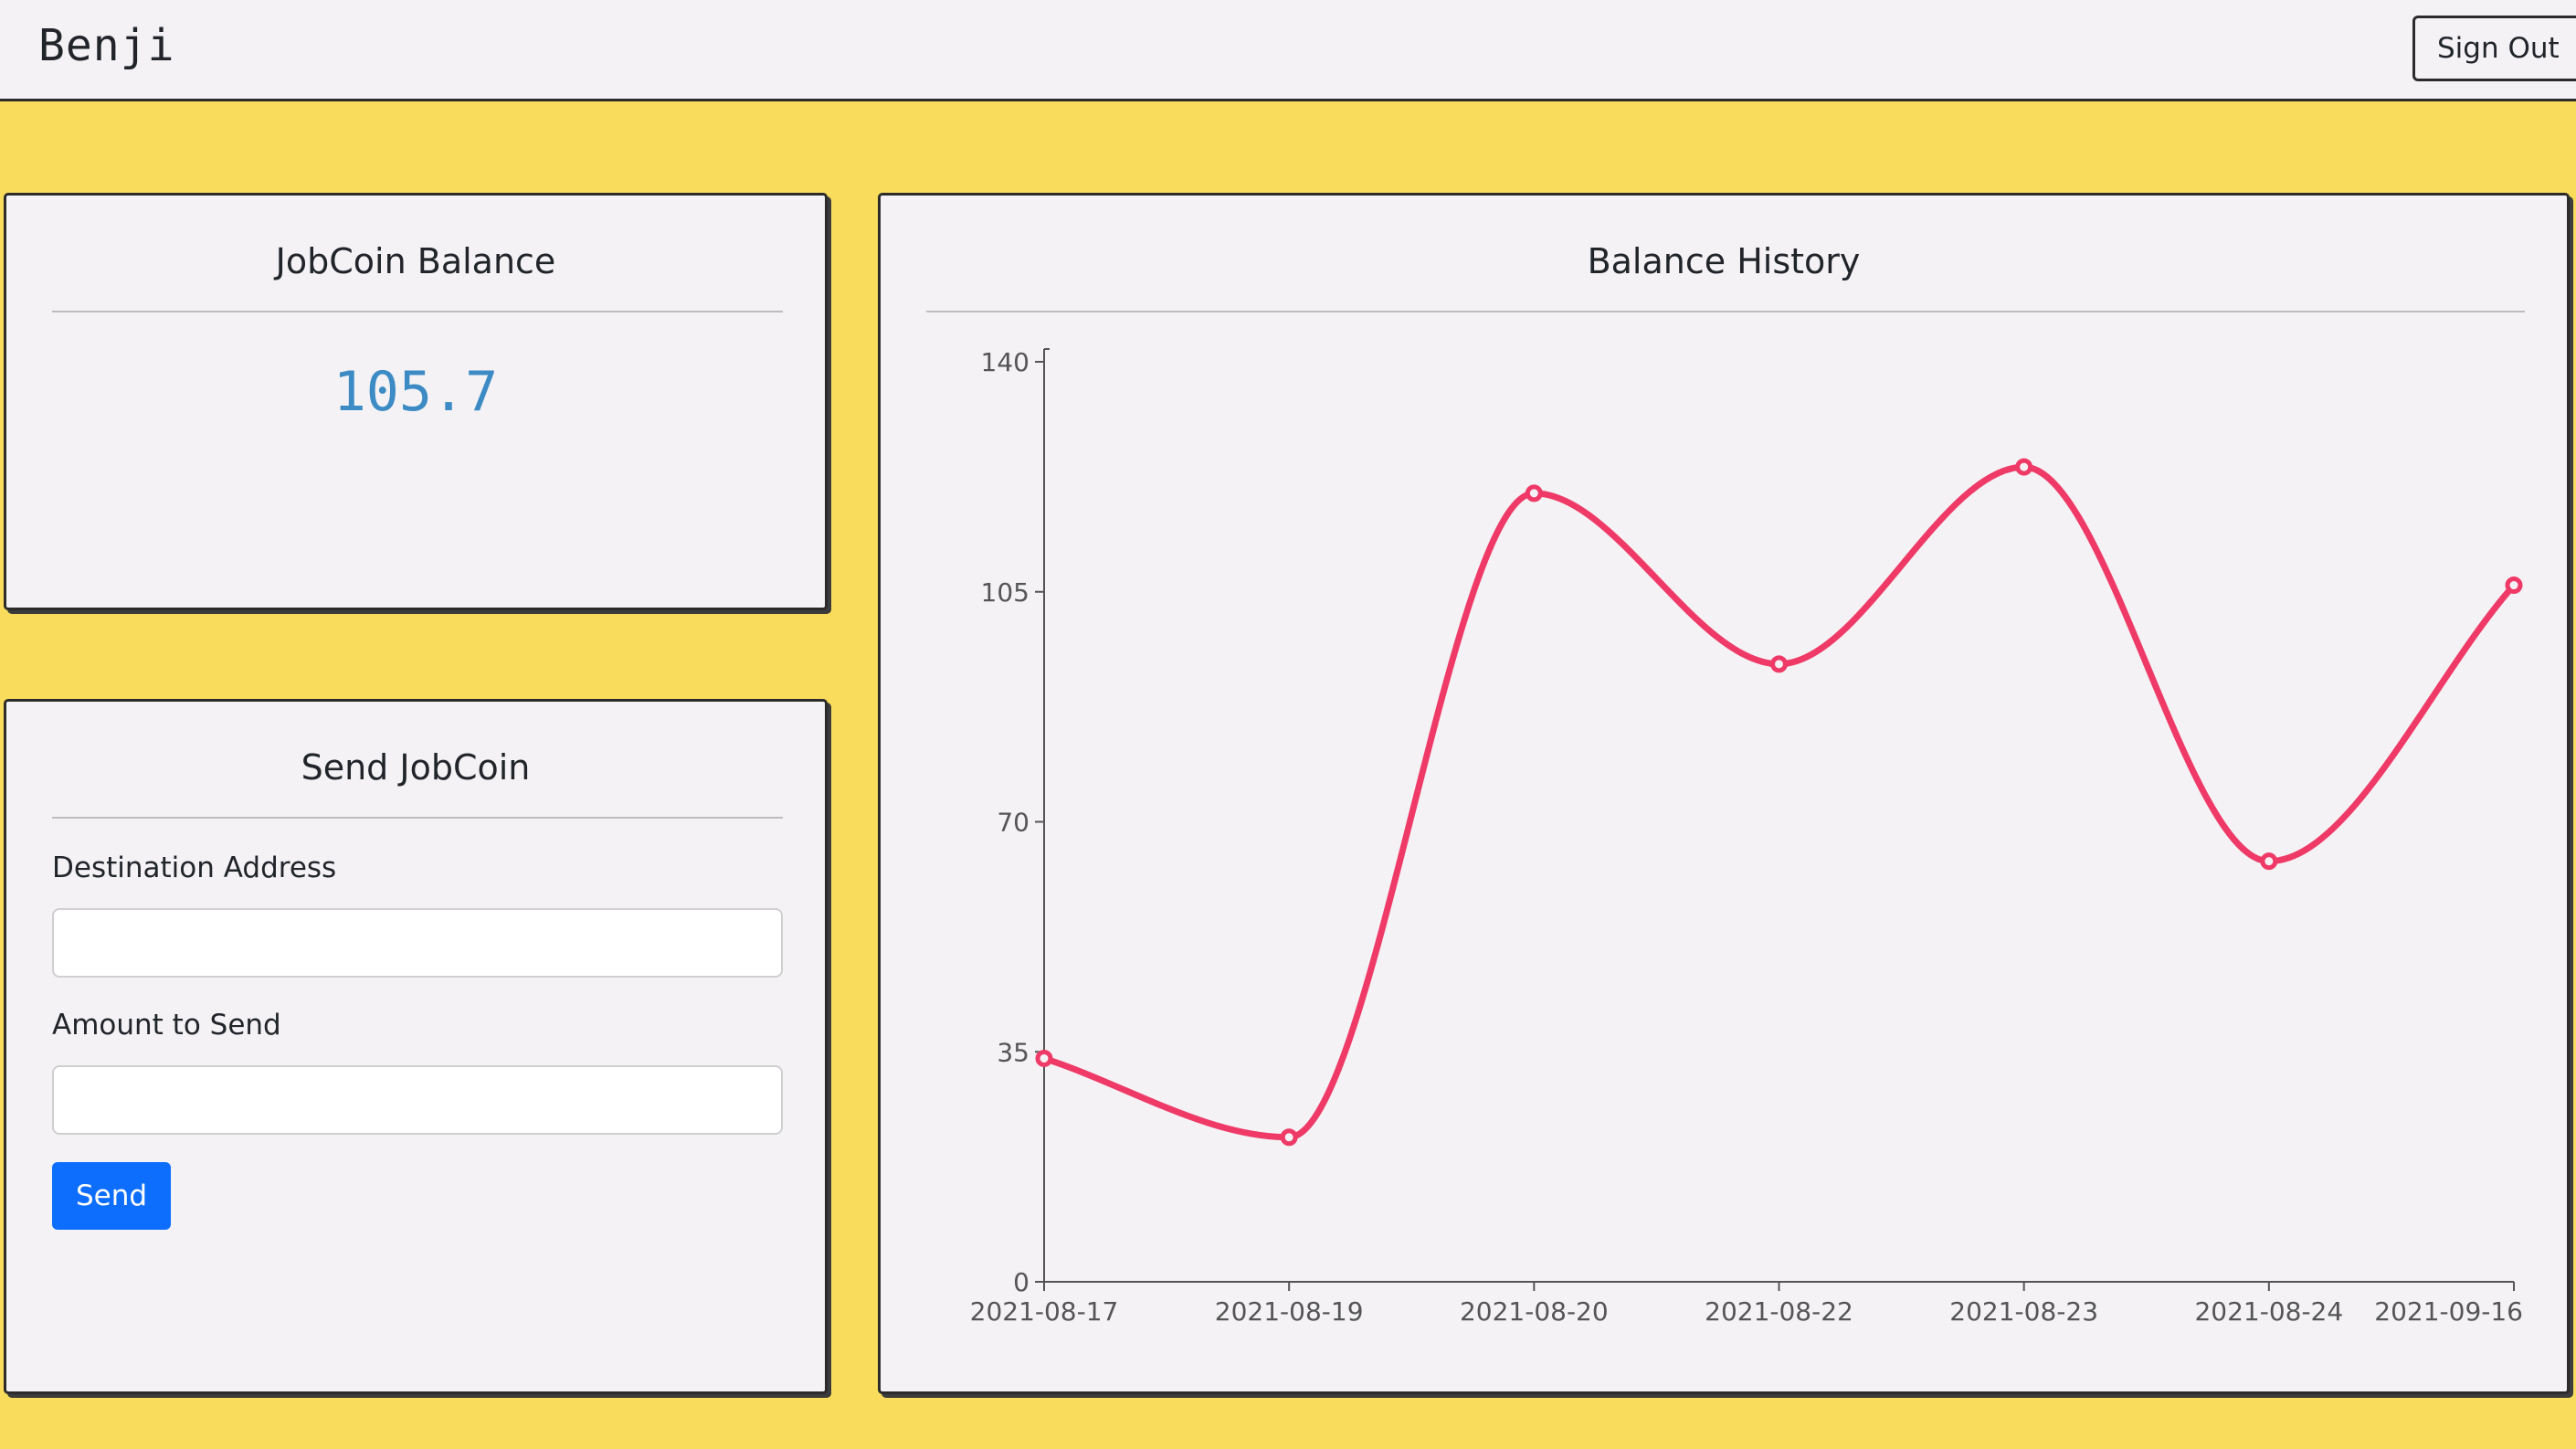 This screenshot has height=1449, width=2576. I want to click on destination-address-input, so click(417, 943).